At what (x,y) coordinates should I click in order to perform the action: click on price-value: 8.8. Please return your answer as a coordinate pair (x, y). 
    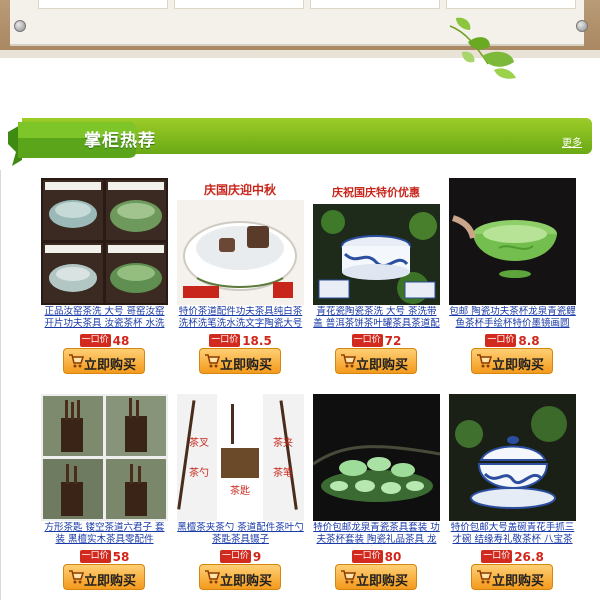
    Looking at the image, I should click on (529, 340).